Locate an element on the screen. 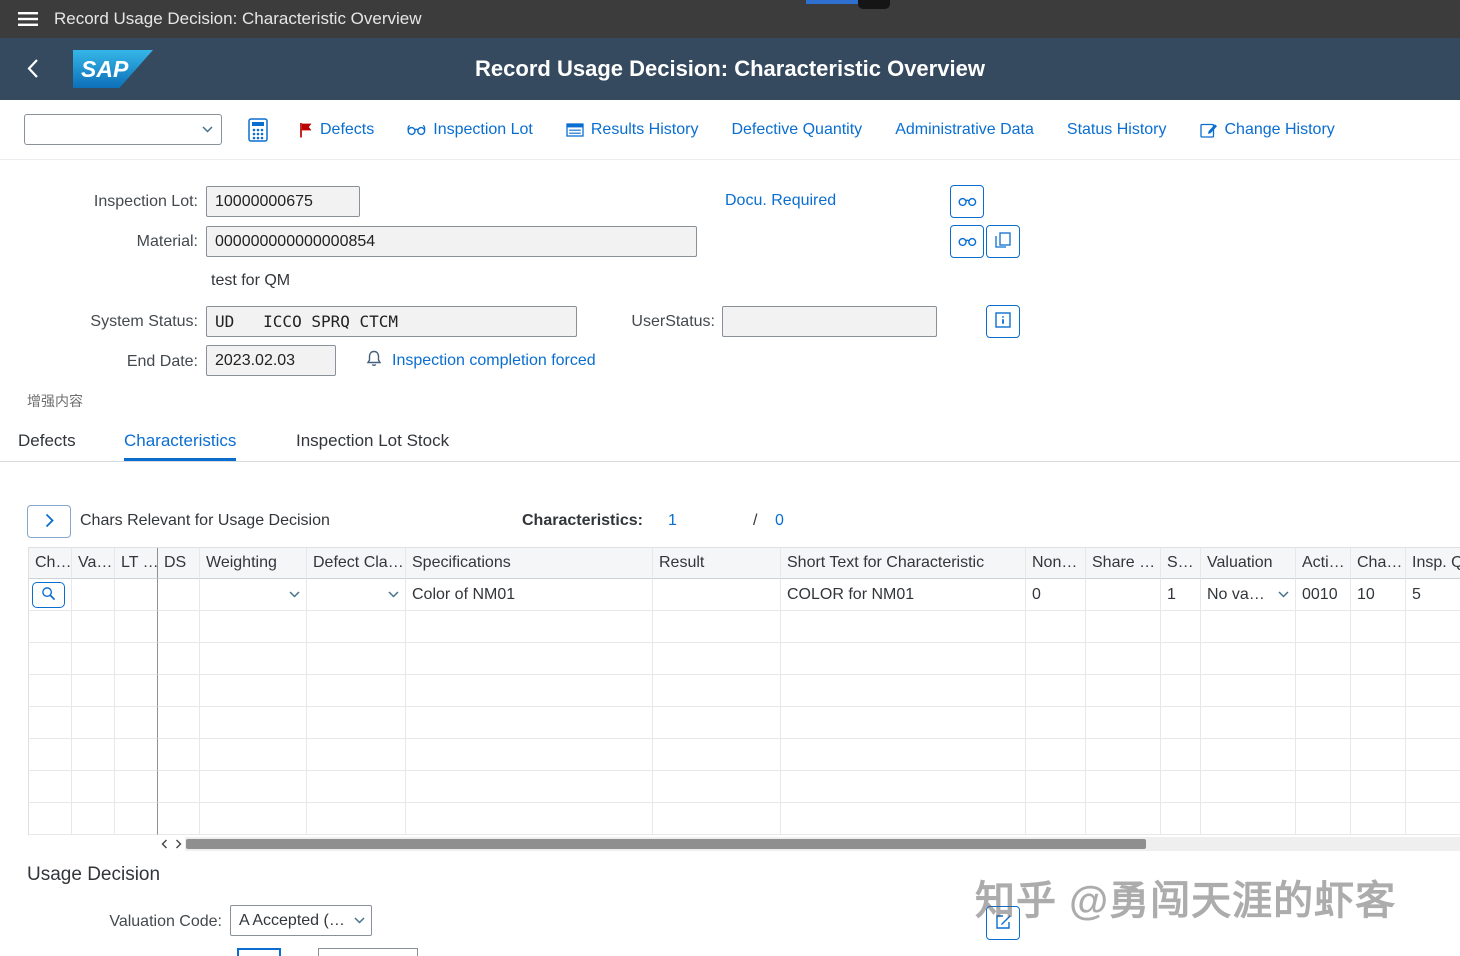  browser-tab-fragment-dark is located at coordinates (874, 4).